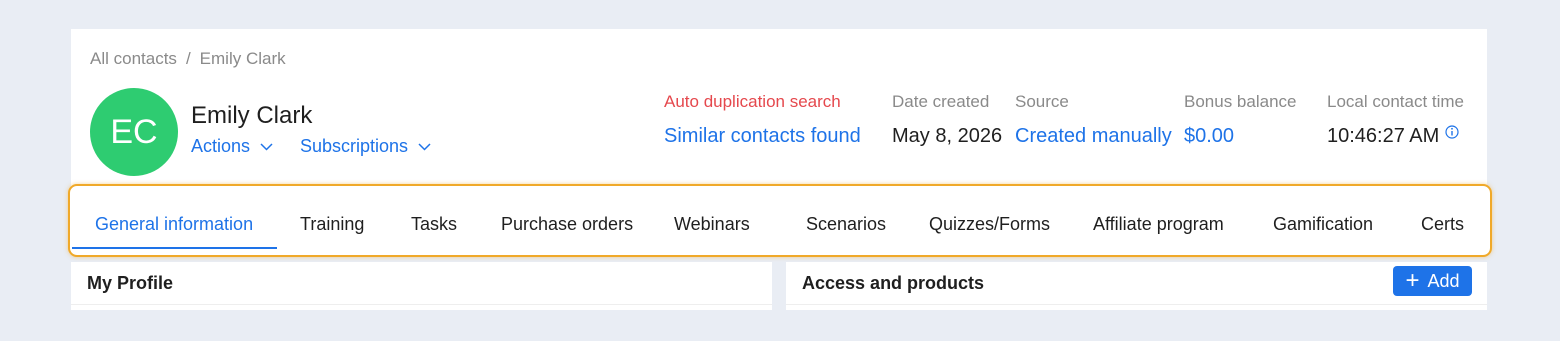  What do you see at coordinates (434, 224) in the screenshot?
I see `tab-tasks: Tasks` at bounding box center [434, 224].